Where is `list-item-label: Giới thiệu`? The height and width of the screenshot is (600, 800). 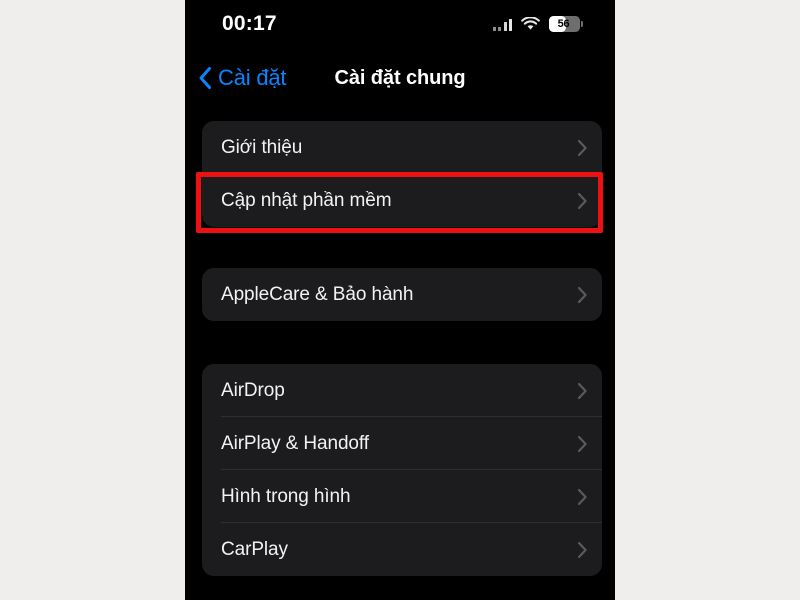 list-item-label: Giới thiệu is located at coordinates (262, 147).